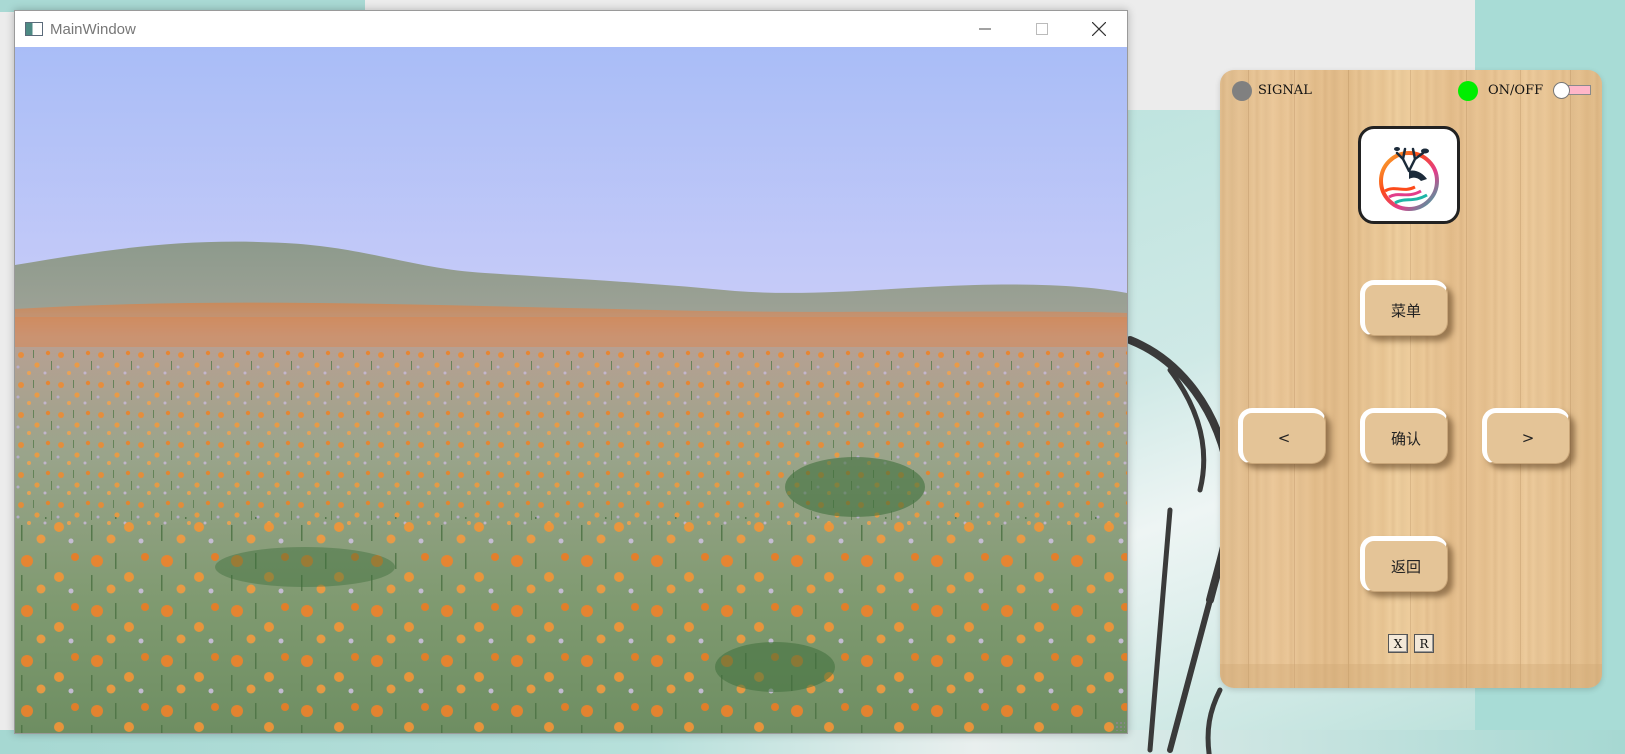 The width and height of the screenshot is (1625, 754). What do you see at coordinates (1404, 436) in the screenshot?
I see `confirm-button: 确认` at bounding box center [1404, 436].